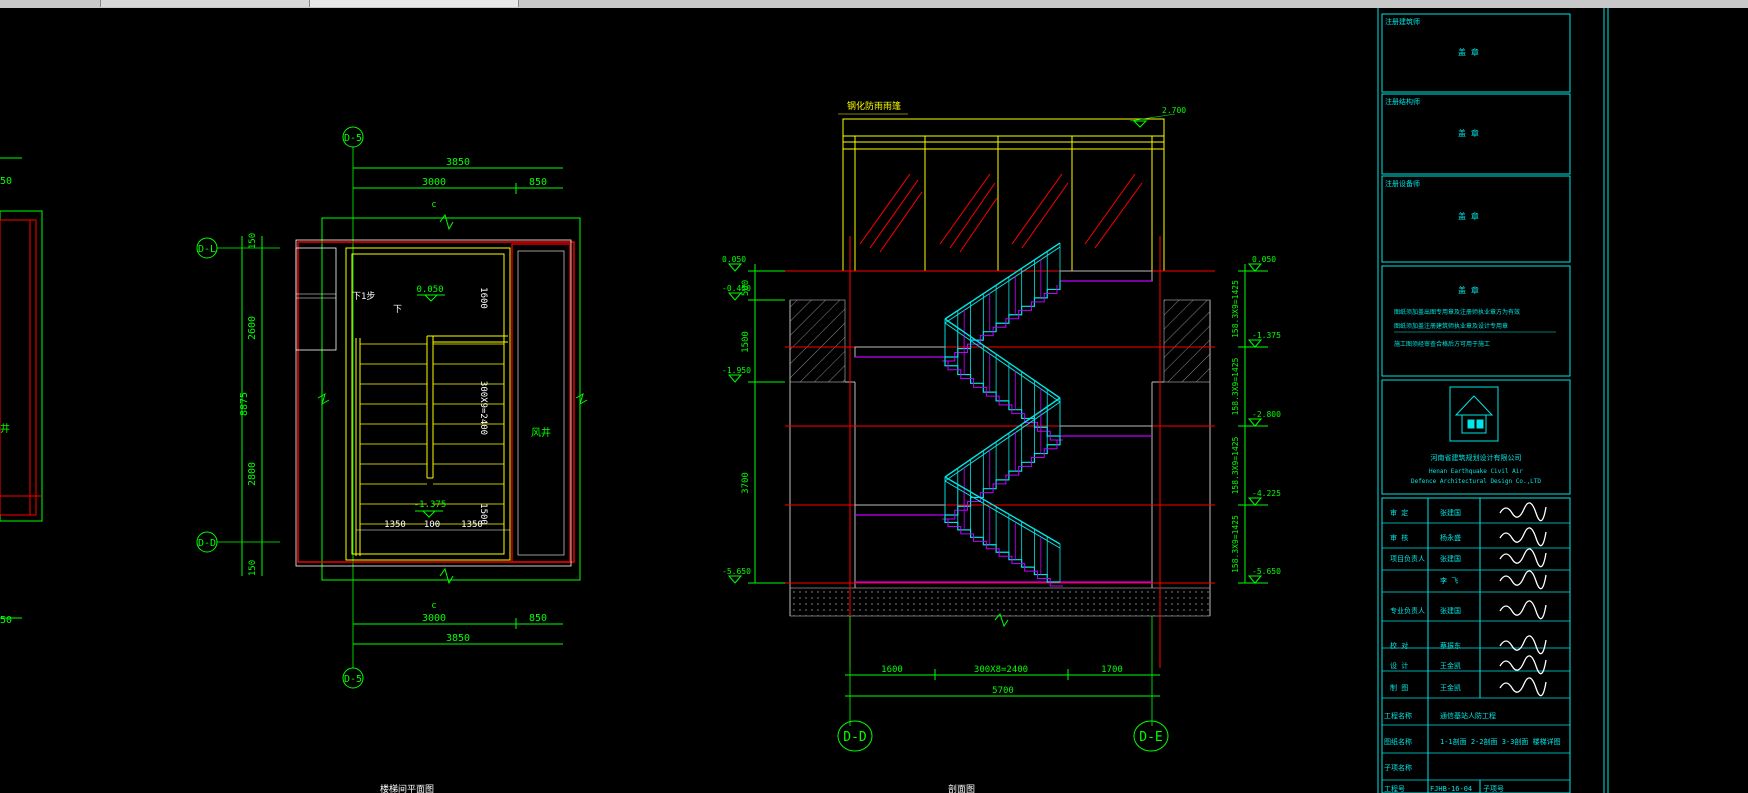  I want to click on plan-run-dim: 300X9=2400, so click(483, 408).